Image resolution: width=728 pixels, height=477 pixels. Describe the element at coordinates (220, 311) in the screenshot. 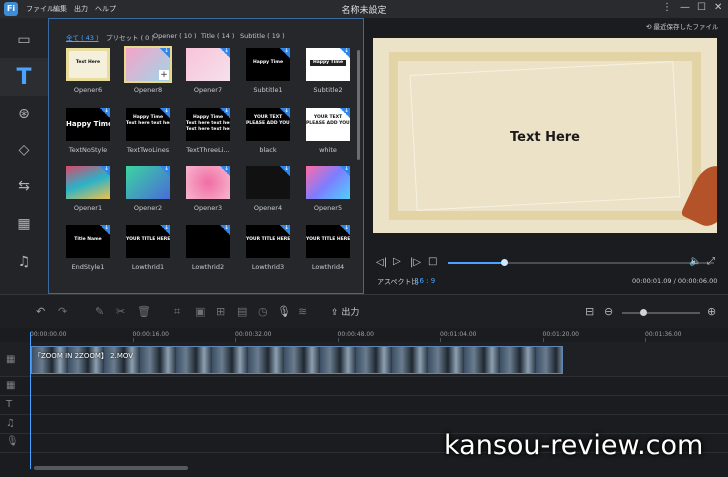

I see `mosaic-icon: ⊞` at that location.